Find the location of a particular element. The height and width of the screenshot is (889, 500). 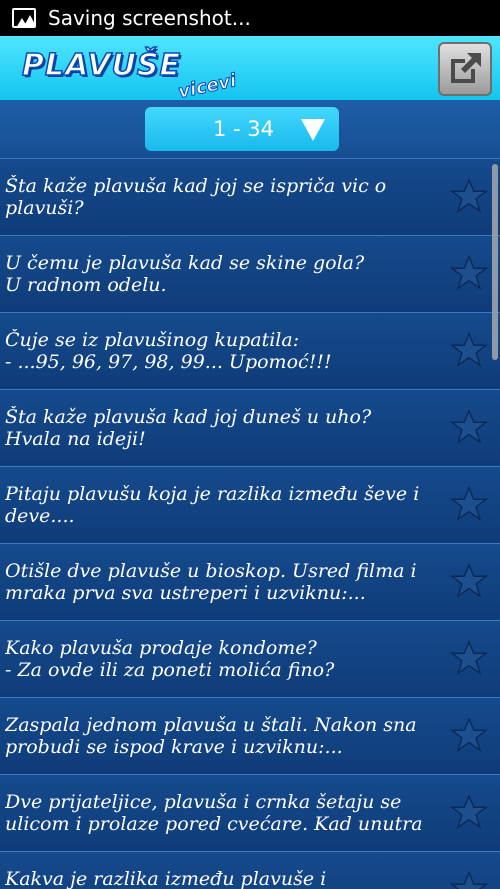

external-link-icon is located at coordinates (466, 68).